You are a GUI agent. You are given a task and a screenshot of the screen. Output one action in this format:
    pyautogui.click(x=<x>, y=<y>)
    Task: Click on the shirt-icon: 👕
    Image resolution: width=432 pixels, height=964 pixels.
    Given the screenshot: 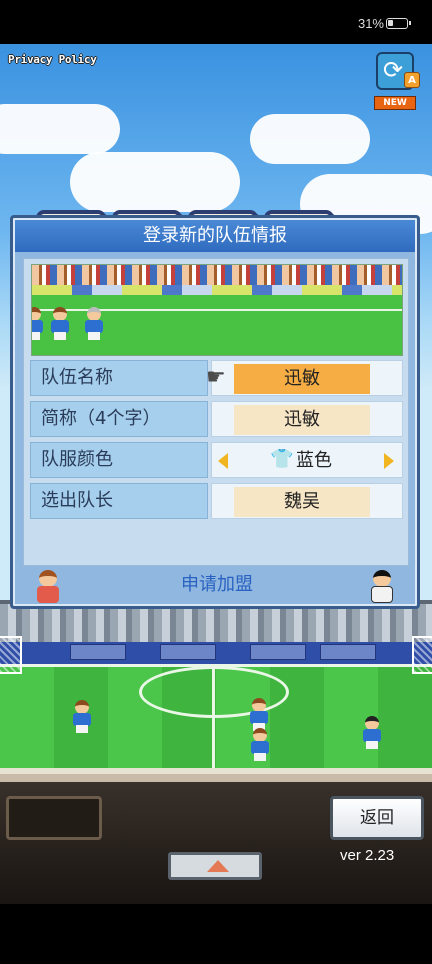 What is the action you would take?
    pyautogui.click(x=282, y=459)
    